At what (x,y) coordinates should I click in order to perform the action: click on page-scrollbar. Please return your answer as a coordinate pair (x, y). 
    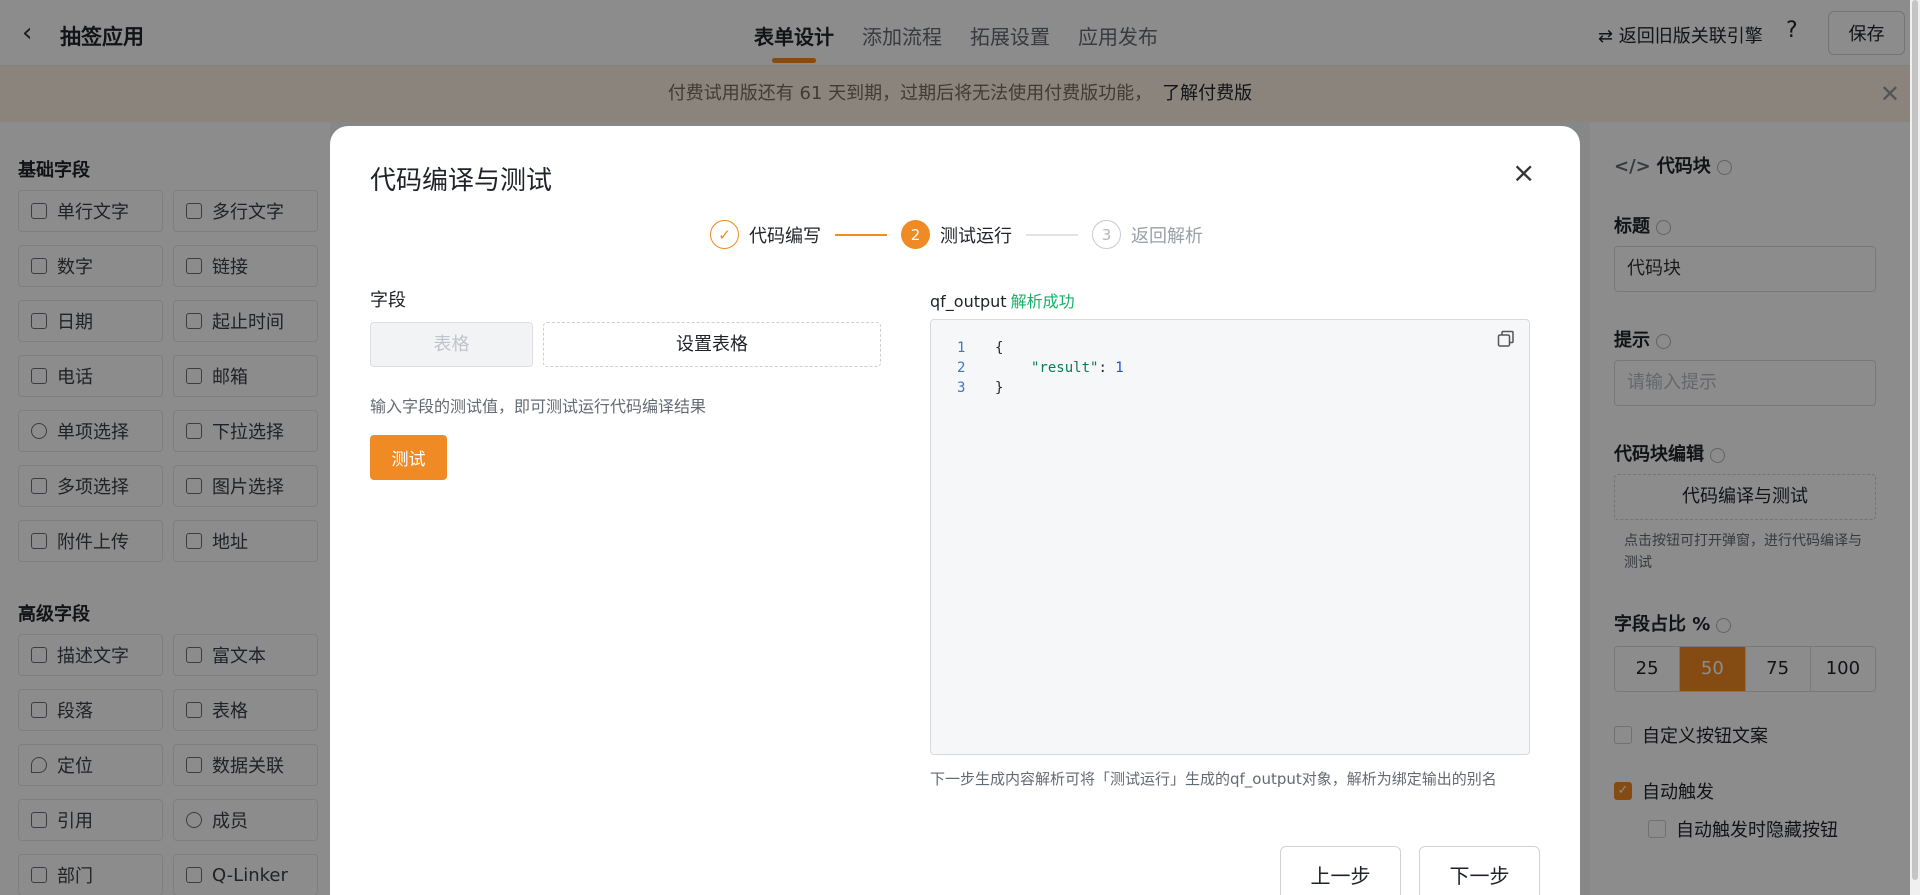
    Looking at the image, I should click on (1915, 447).